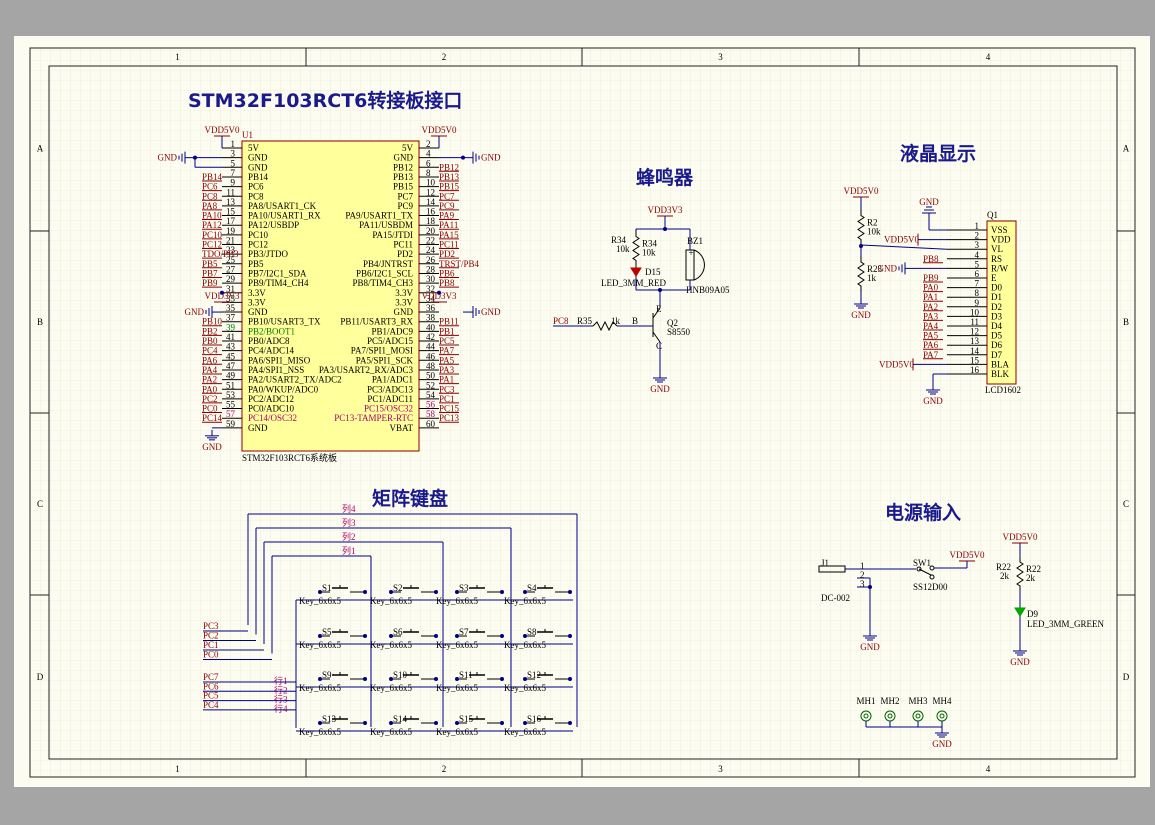 This screenshot has height=825, width=1155. What do you see at coordinates (231, 366) in the screenshot?
I see `mcu-pin-number: 47` at bounding box center [231, 366].